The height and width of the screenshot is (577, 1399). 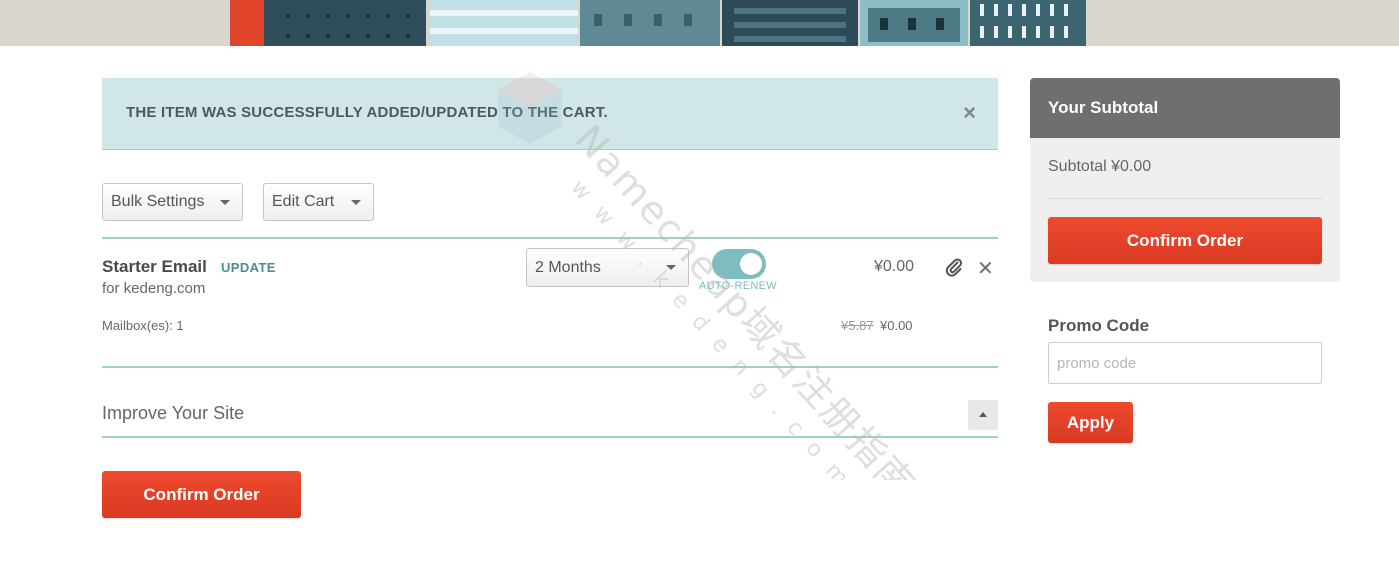 I want to click on auto-renew-label: AUTO-RENEW, so click(x=738, y=286).